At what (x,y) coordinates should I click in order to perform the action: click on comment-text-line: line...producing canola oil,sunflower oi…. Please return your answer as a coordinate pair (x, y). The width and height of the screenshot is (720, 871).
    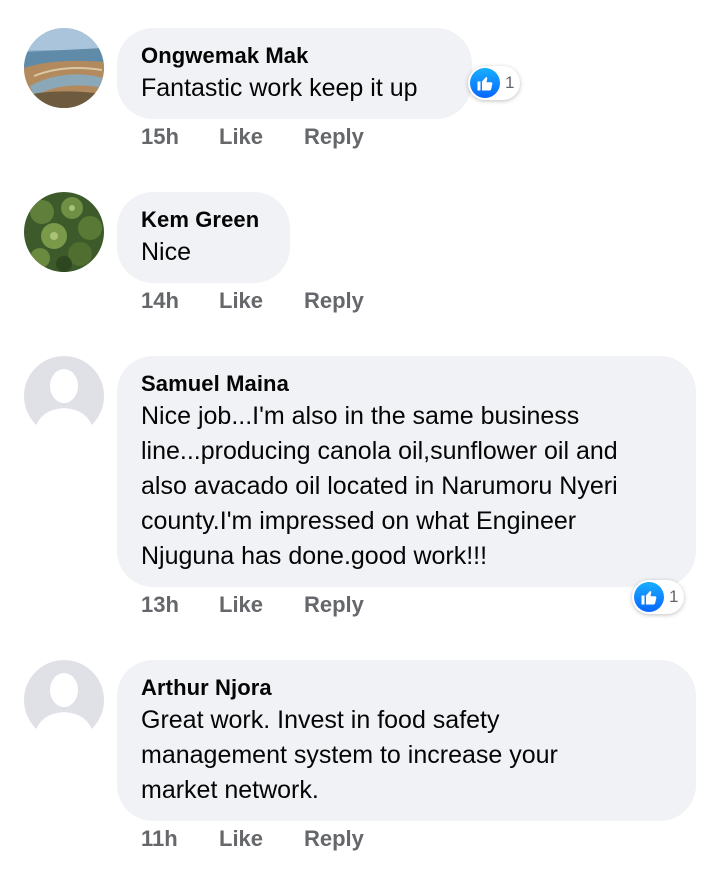
    Looking at the image, I should click on (379, 451).